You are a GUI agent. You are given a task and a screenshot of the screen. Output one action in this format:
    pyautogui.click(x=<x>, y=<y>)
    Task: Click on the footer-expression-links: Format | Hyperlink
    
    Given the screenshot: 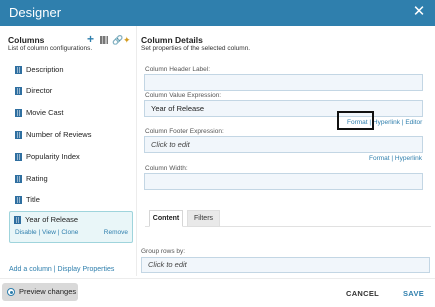 What is the action you would take?
    pyautogui.click(x=395, y=158)
    